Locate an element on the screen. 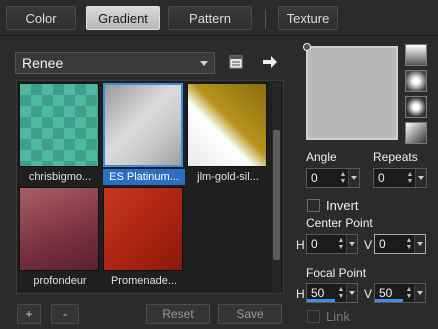  tab-bar: Color Gradient Pattern Texture is located at coordinates (219, 17).